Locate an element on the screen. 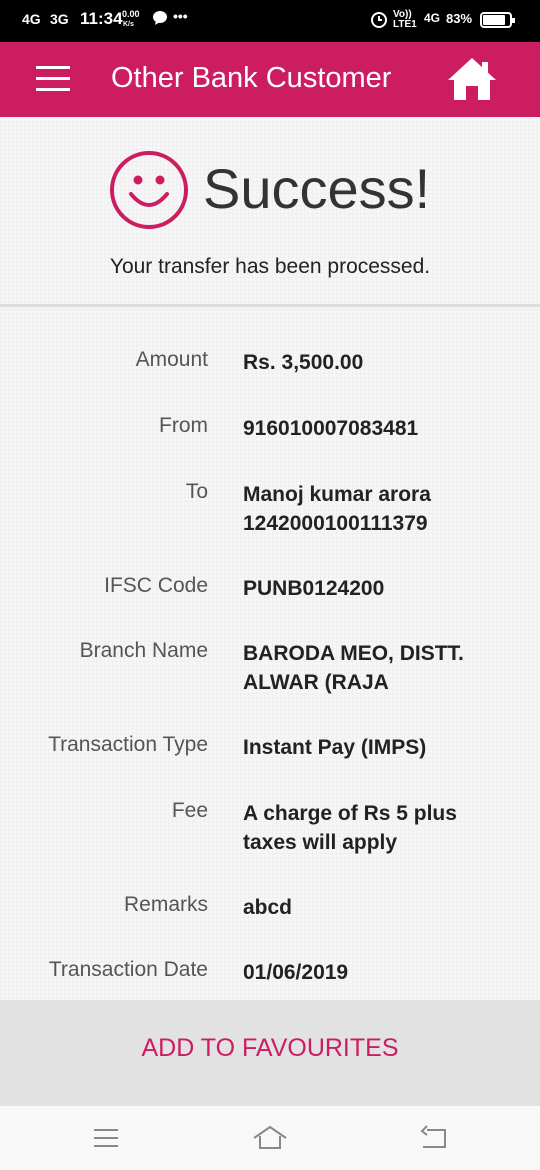 The image size is (540, 1170). clock: 11:34 is located at coordinates (101, 18).